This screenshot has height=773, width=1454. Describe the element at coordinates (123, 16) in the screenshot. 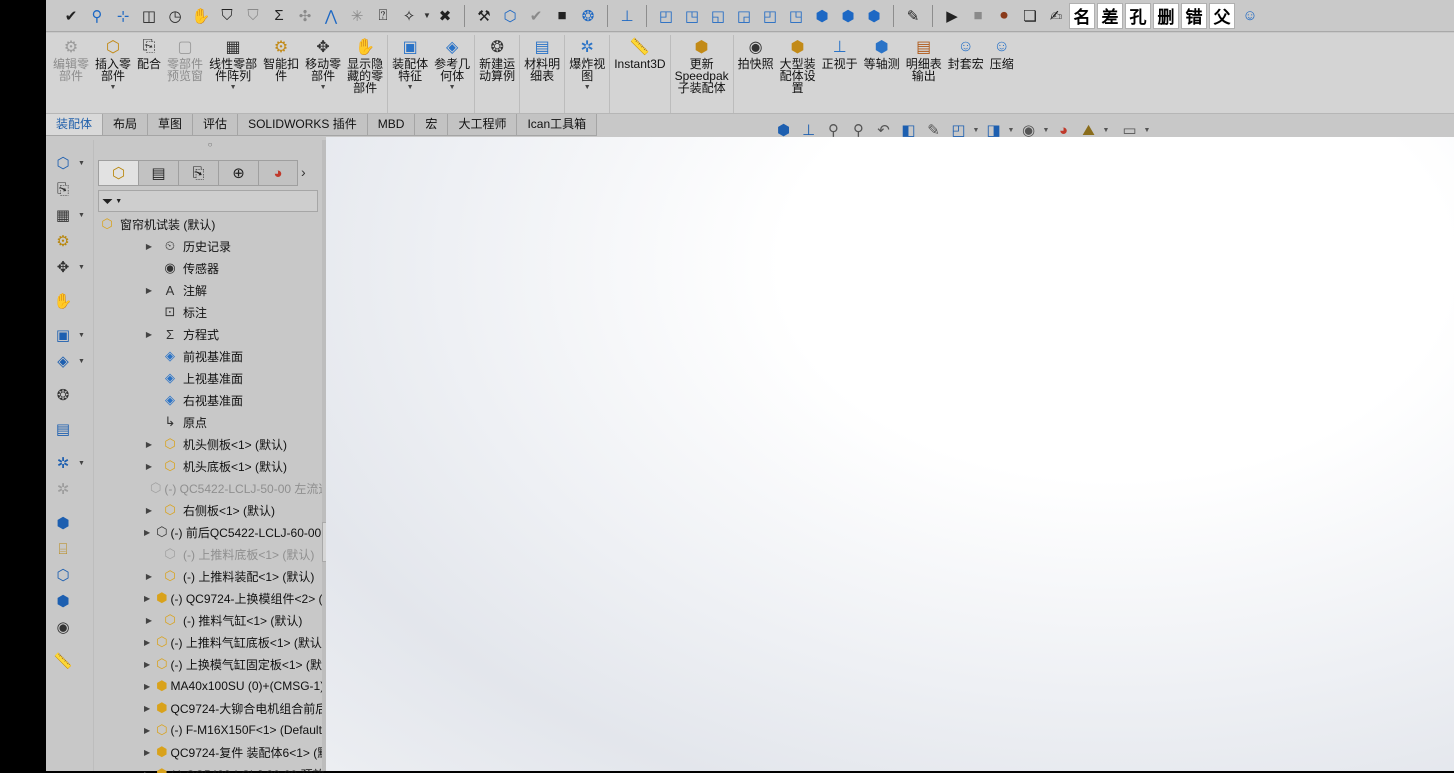

I see `axis-icon: ⊹` at that location.